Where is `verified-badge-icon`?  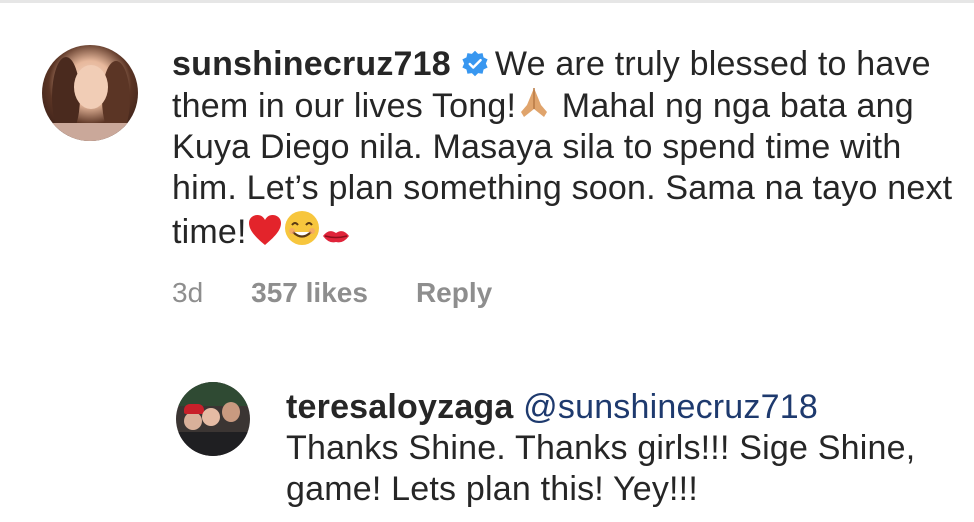 verified-badge-icon is located at coordinates (475, 63).